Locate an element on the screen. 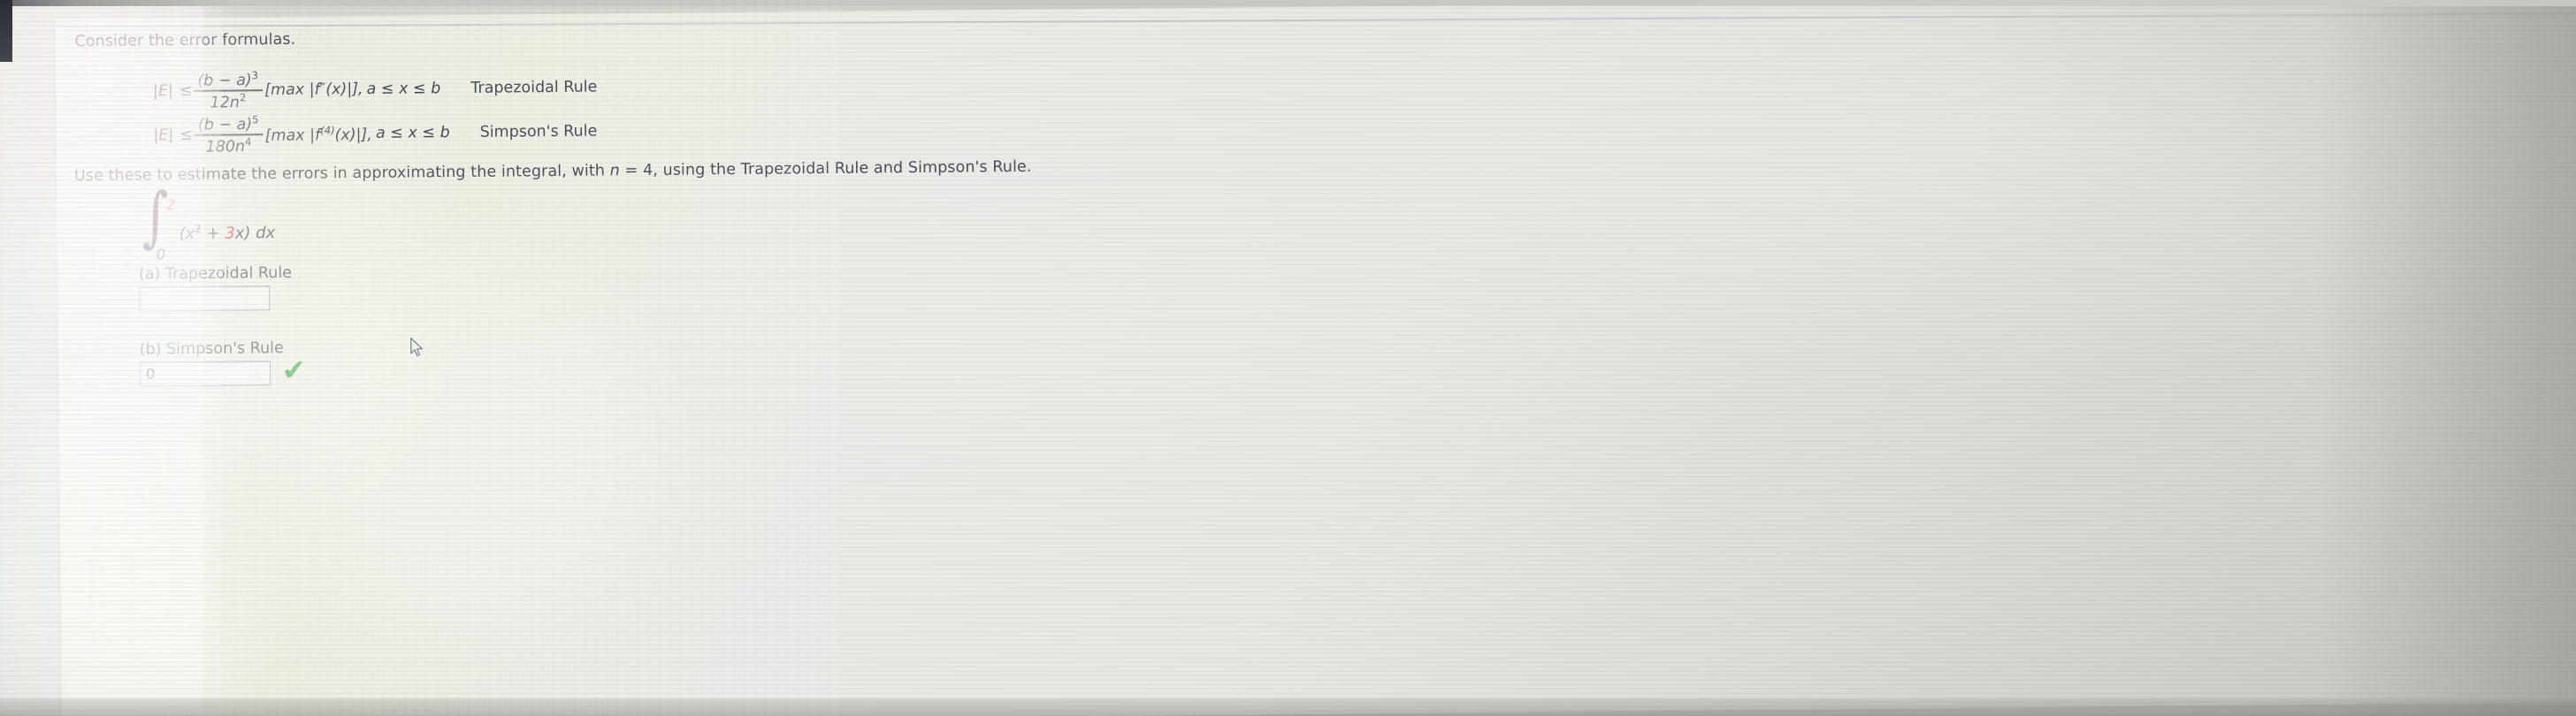  monitor-bezel-top is located at coordinates (1288, 3).